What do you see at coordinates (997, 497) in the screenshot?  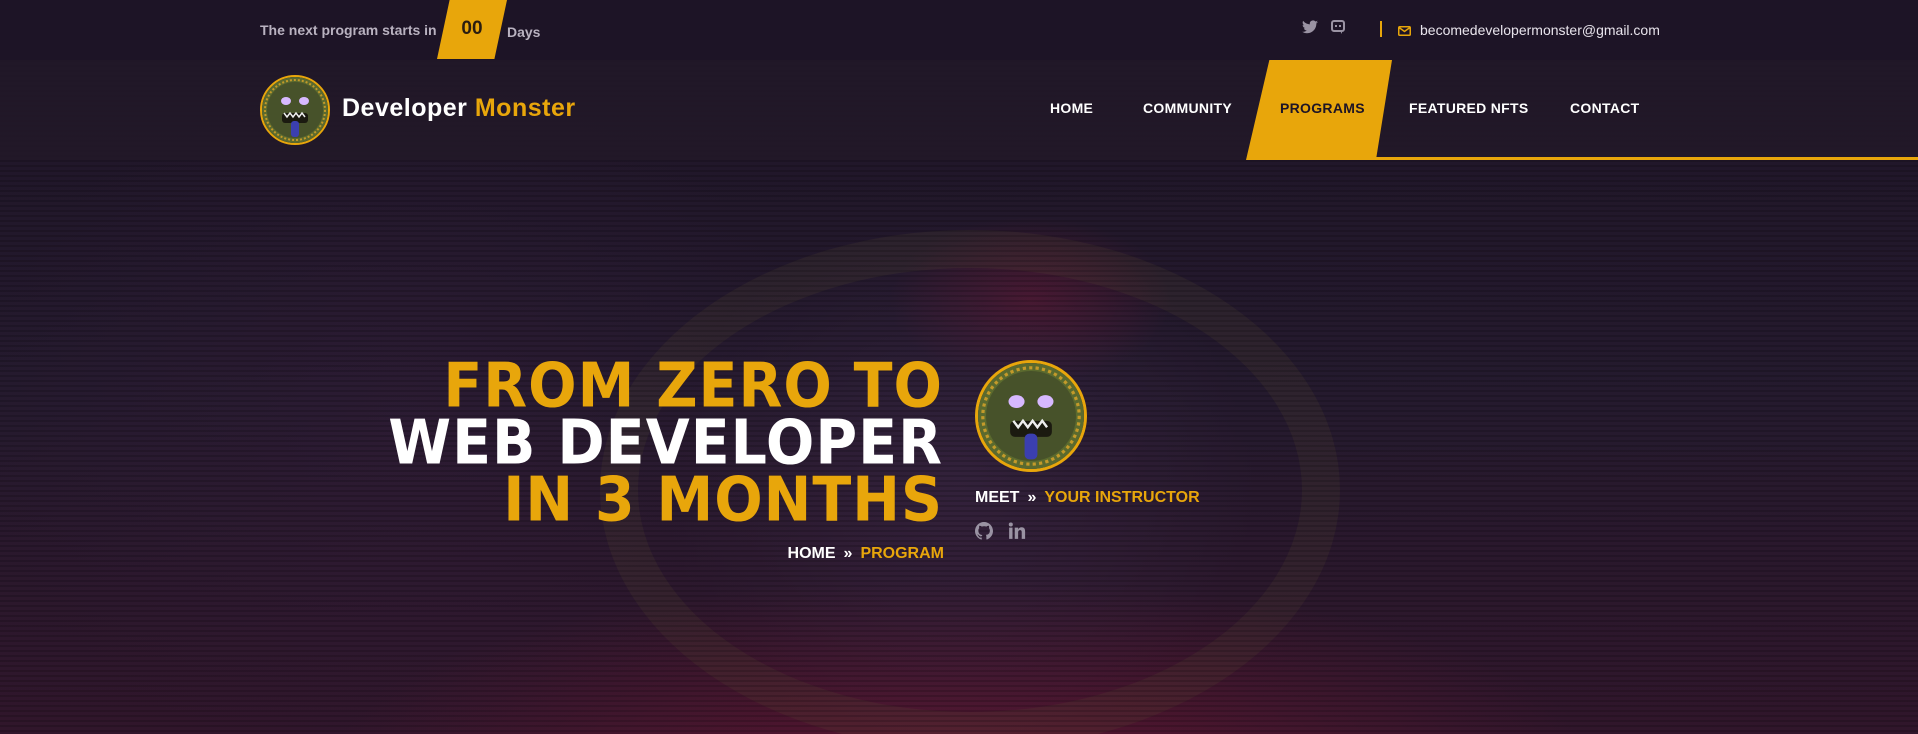 I see `meet-label: MEET` at bounding box center [997, 497].